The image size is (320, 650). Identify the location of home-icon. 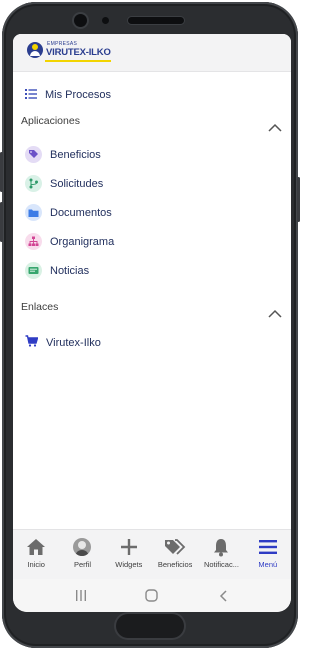
(36, 547).